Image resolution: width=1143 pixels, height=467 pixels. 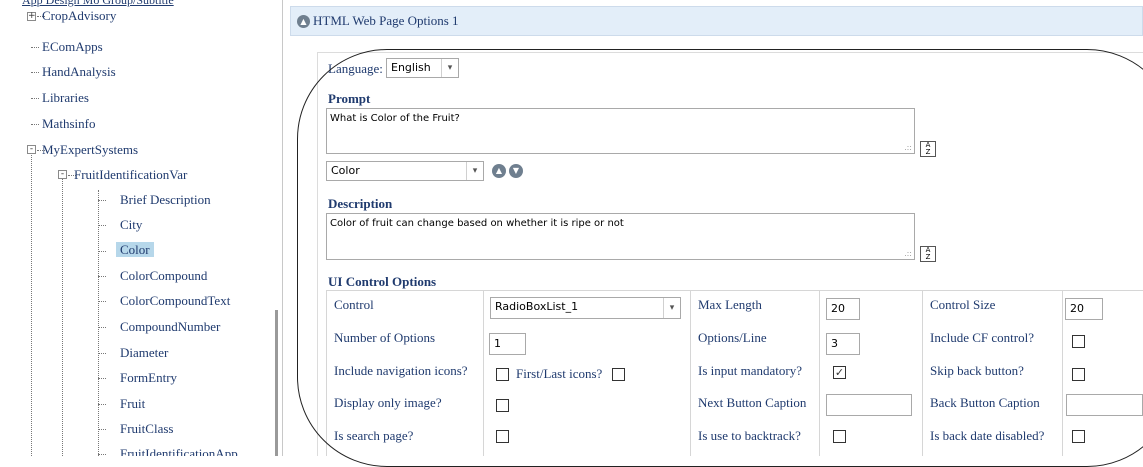 What do you see at coordinates (388, 402) in the screenshot?
I see `display-only-image-label: Display only image?` at bounding box center [388, 402].